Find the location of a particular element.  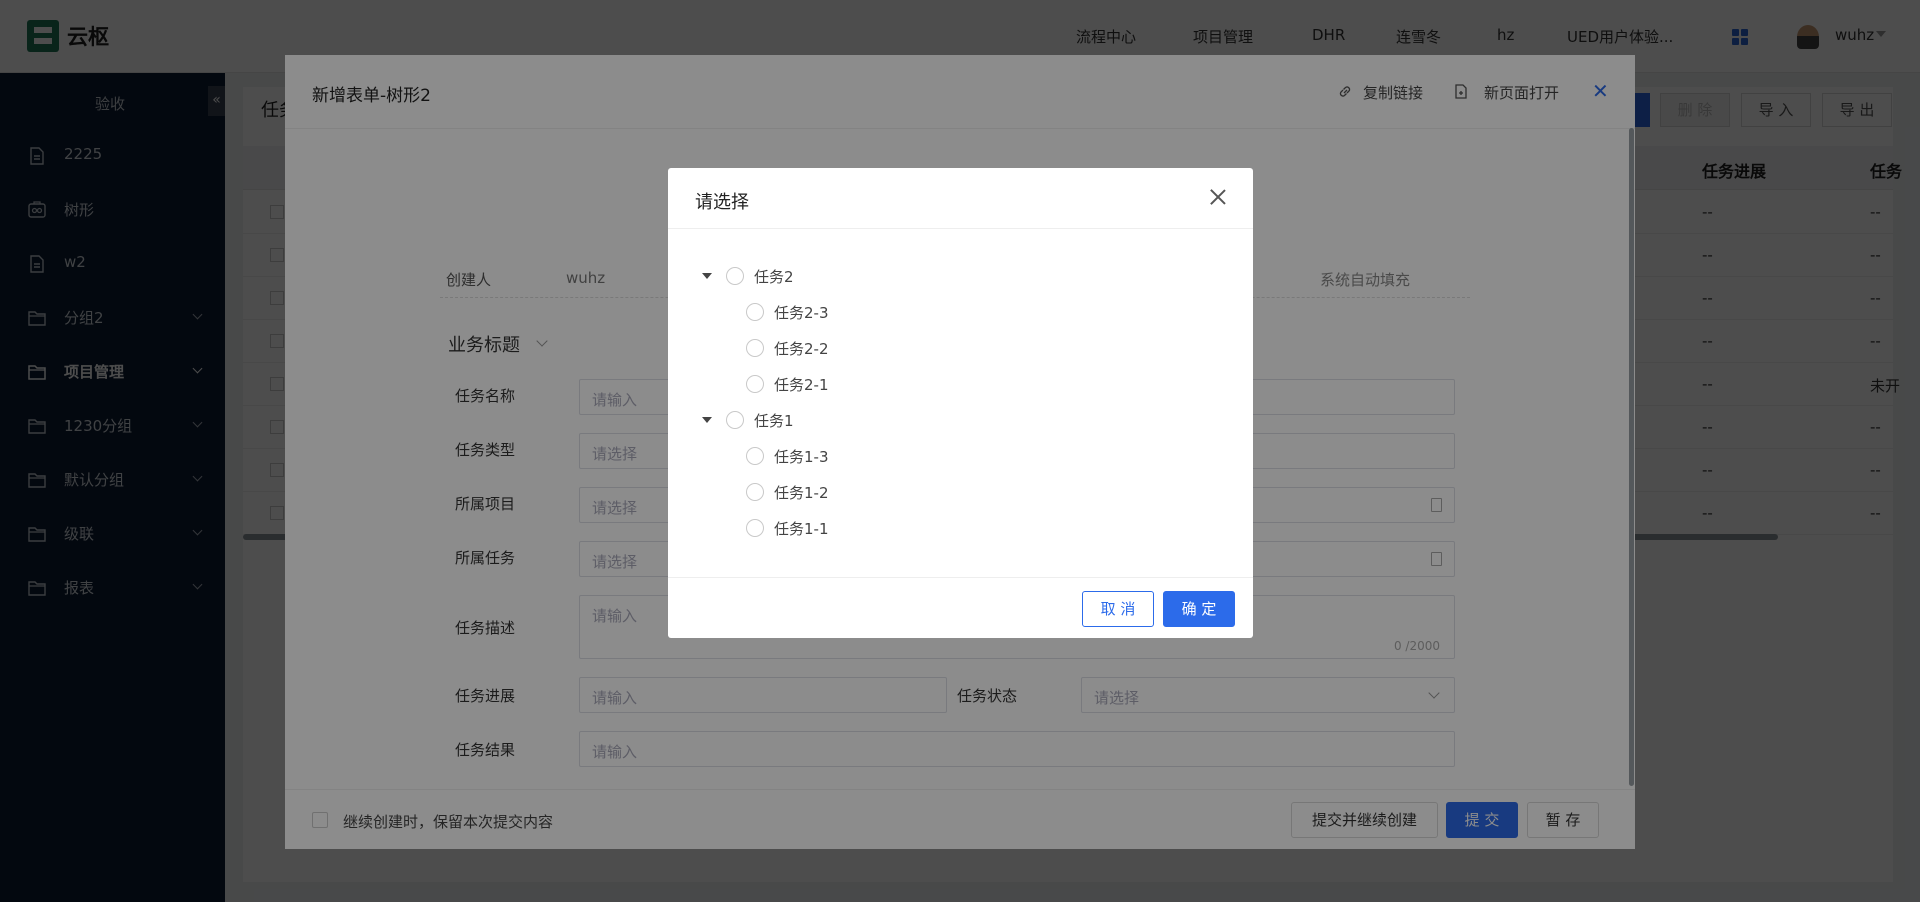

tree-node-child: 任务2-3 is located at coordinates (960, 312).